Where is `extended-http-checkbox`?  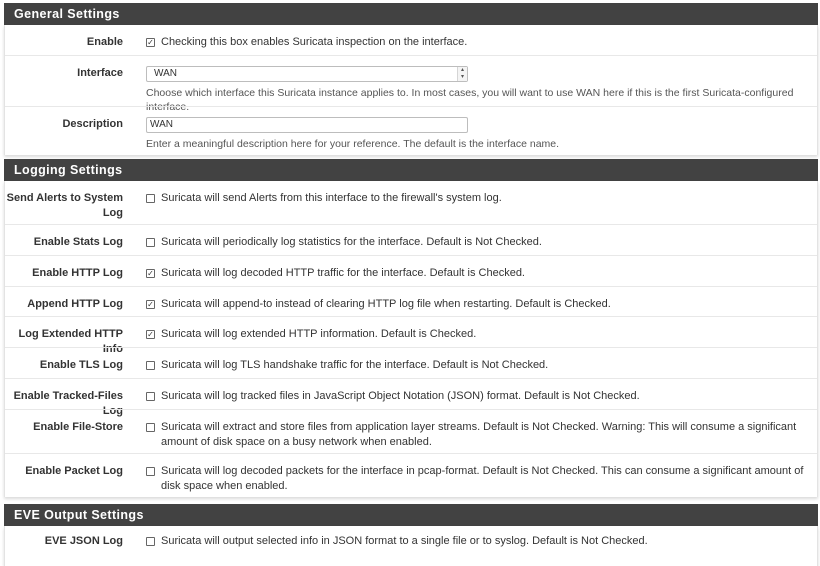
extended-http-checkbox is located at coordinates (150, 334).